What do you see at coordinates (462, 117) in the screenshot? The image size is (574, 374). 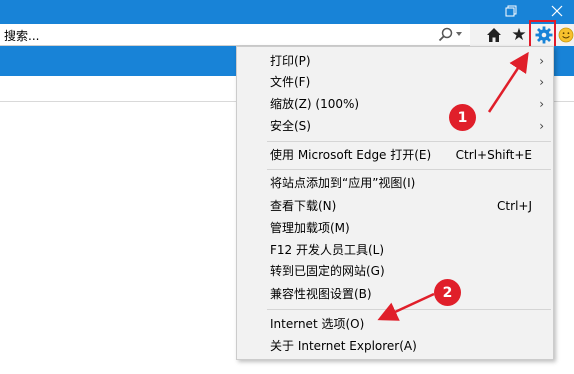 I see `annotation-badge-1: 1` at bounding box center [462, 117].